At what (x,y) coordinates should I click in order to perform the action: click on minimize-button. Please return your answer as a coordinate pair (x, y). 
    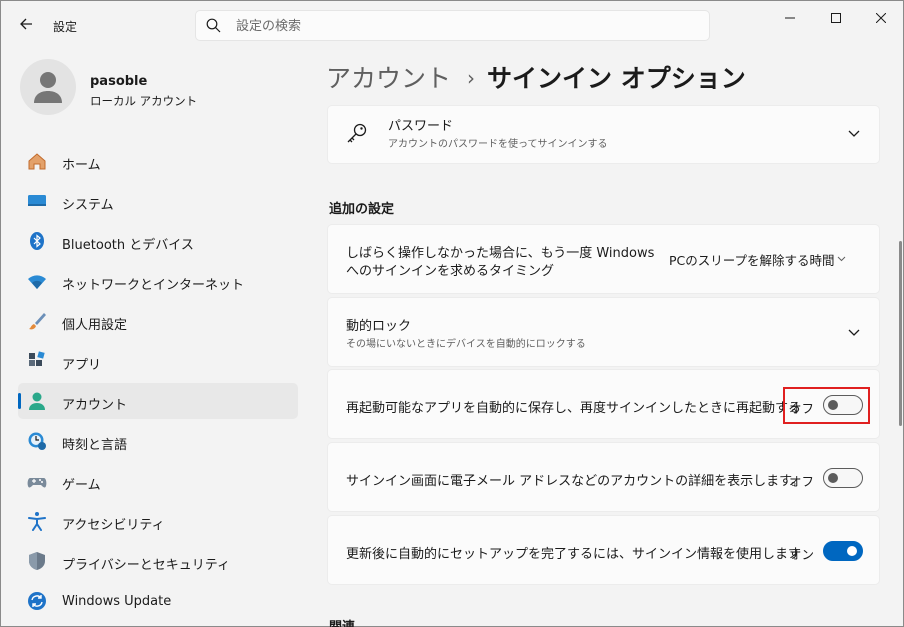
    Looking at the image, I should click on (790, 18).